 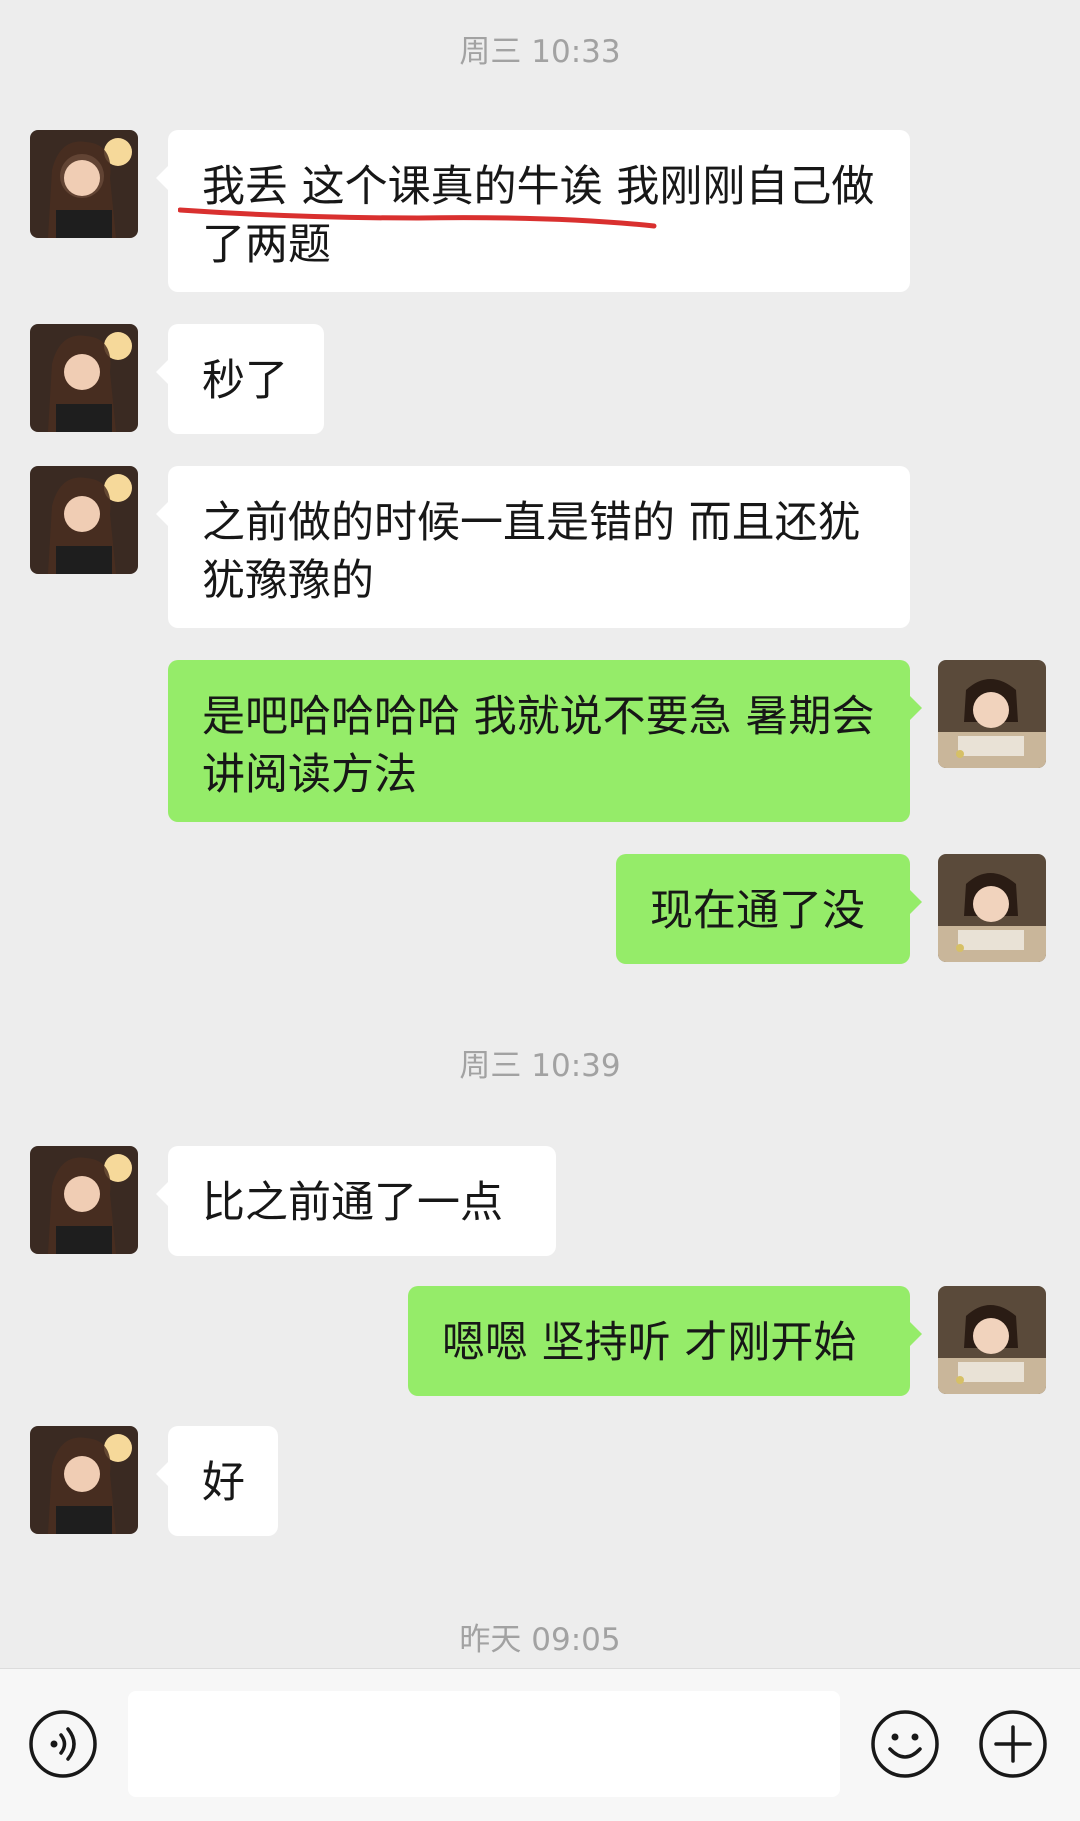 I want to click on voice-icon, so click(x=63, y=1744).